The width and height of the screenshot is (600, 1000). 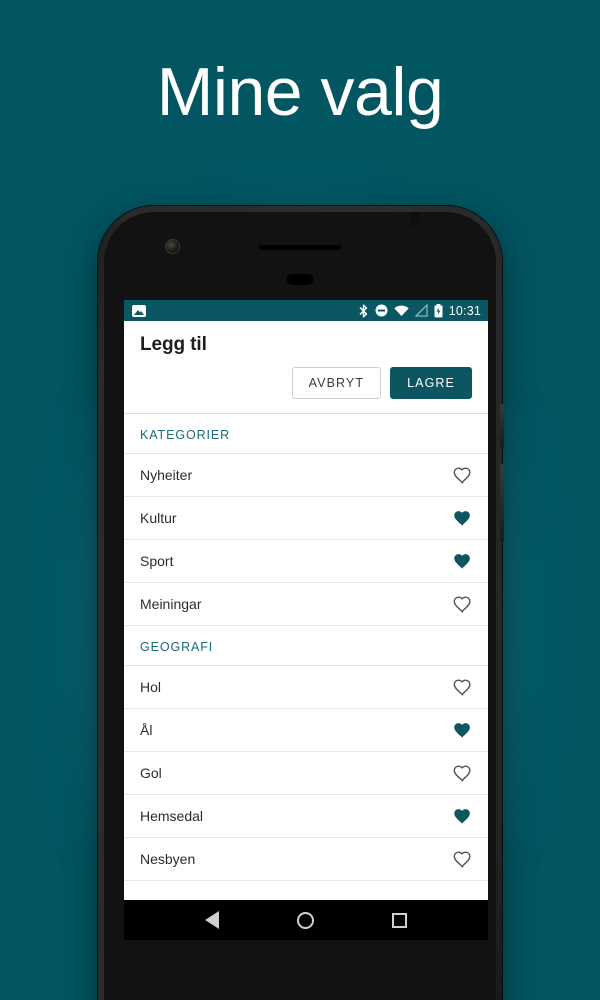 I want to click on header-actions: AVBRYT LAGRE, so click(x=306, y=383).